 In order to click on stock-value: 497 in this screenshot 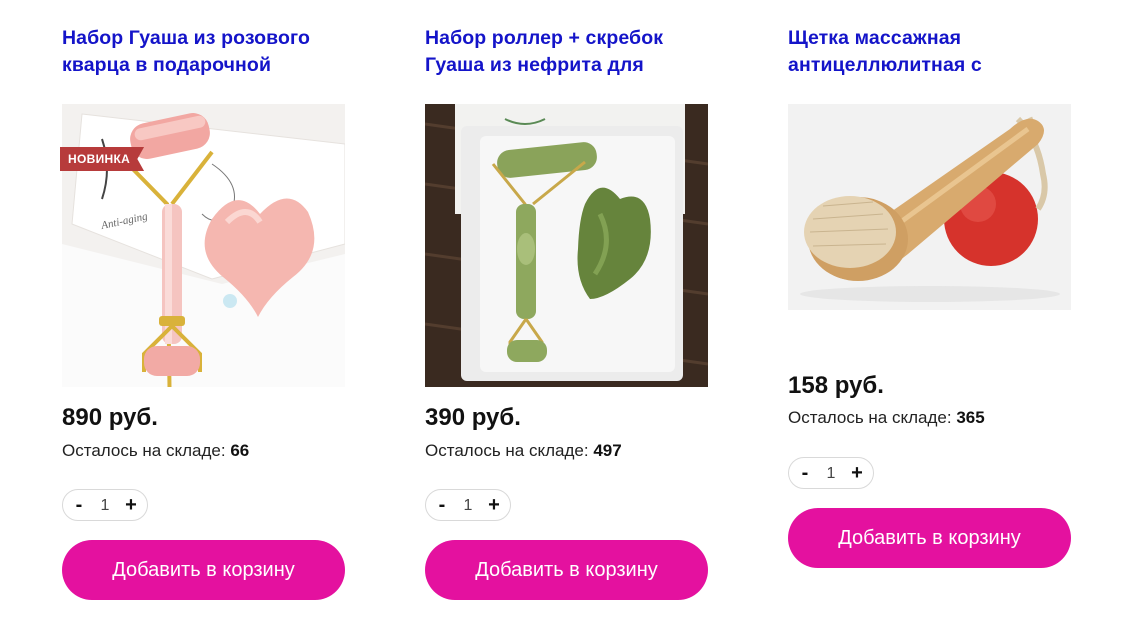, I will do `click(607, 450)`.